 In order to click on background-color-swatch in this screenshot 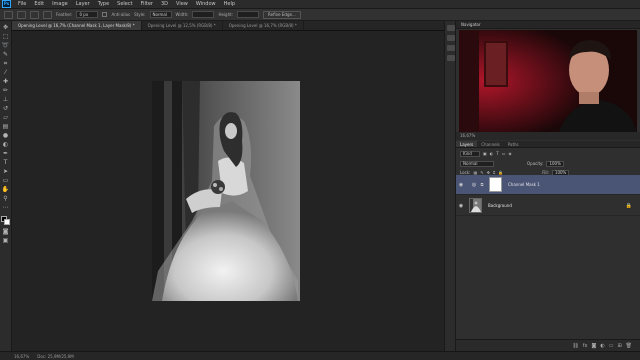, I will do `click(6, 222)`.